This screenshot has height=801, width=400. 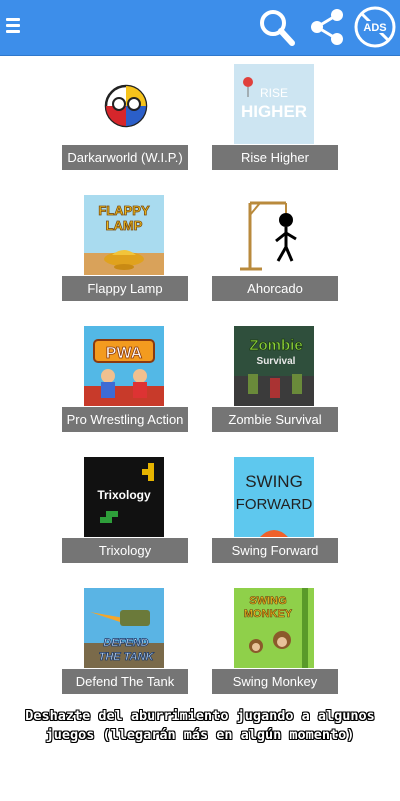 What do you see at coordinates (275, 345) in the screenshot?
I see `thumb-title: Zombie` at bounding box center [275, 345].